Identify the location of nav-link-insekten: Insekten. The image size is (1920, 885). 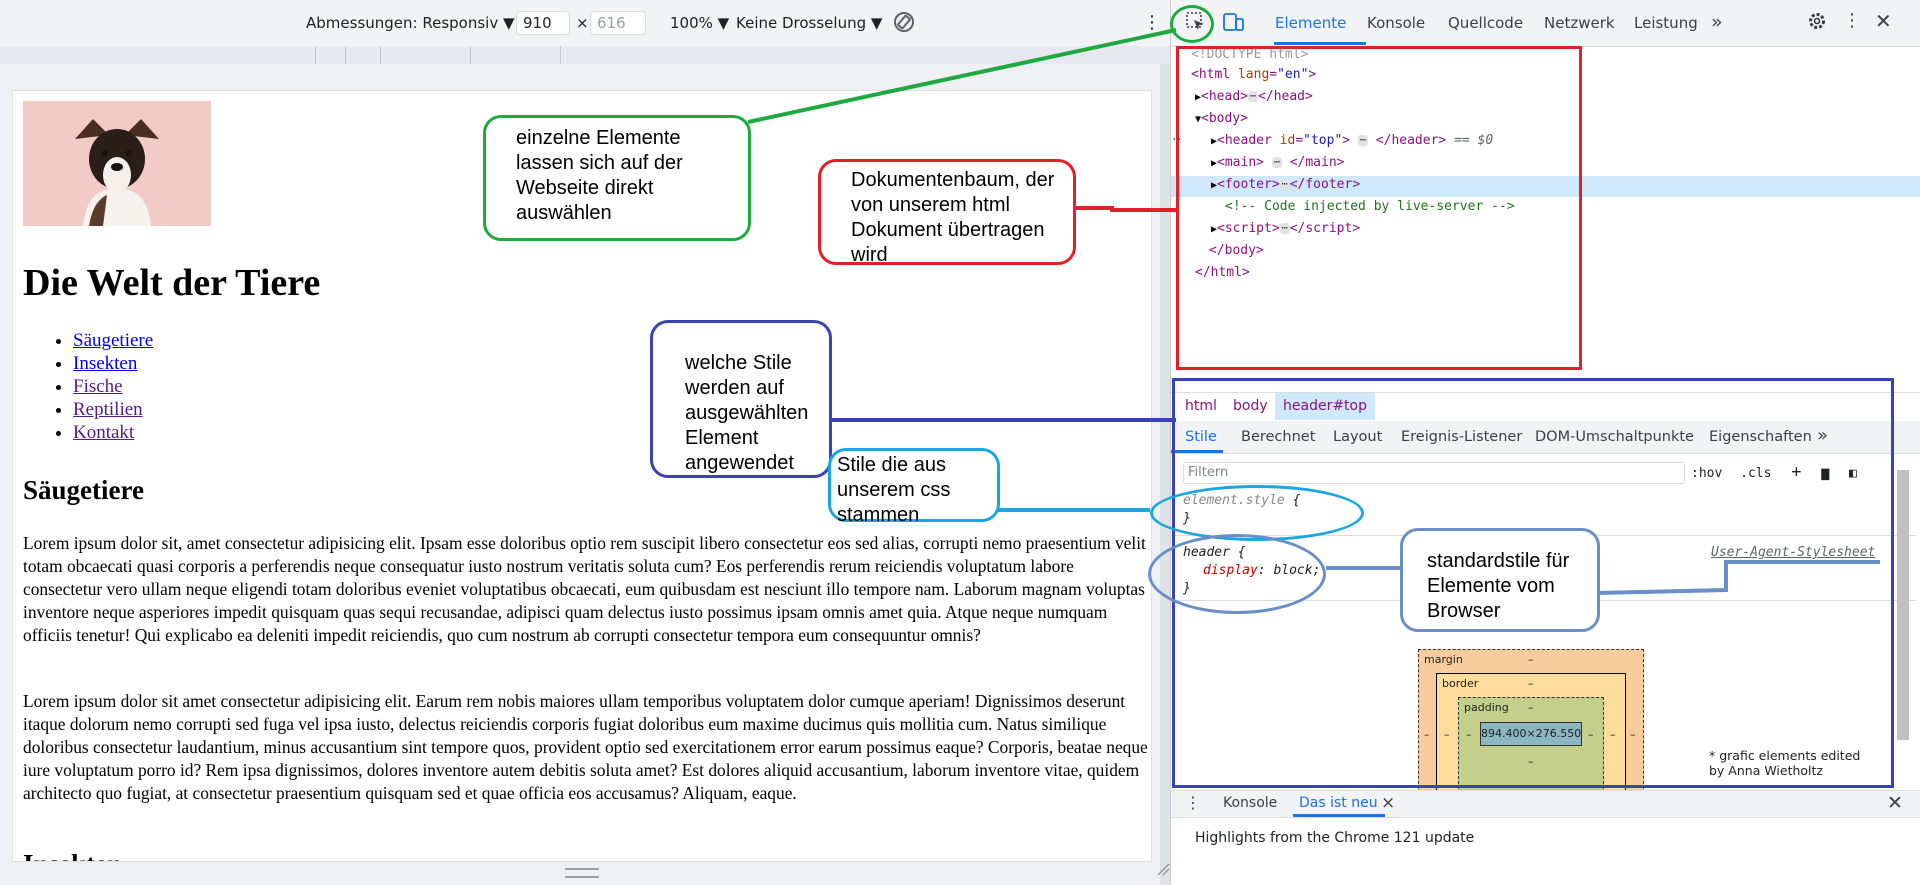
(105, 363).